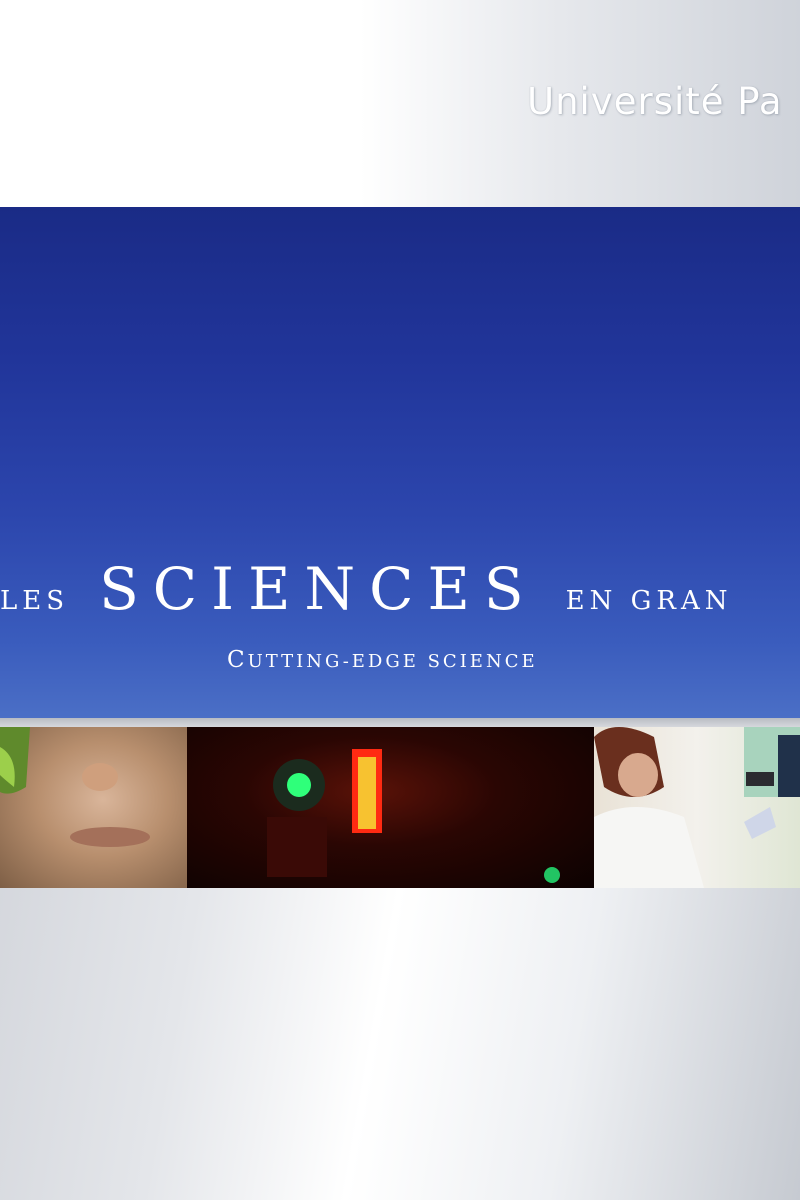 Image resolution: width=800 pixels, height=1200 pixels. I want to click on divider-bar, so click(400, 722).